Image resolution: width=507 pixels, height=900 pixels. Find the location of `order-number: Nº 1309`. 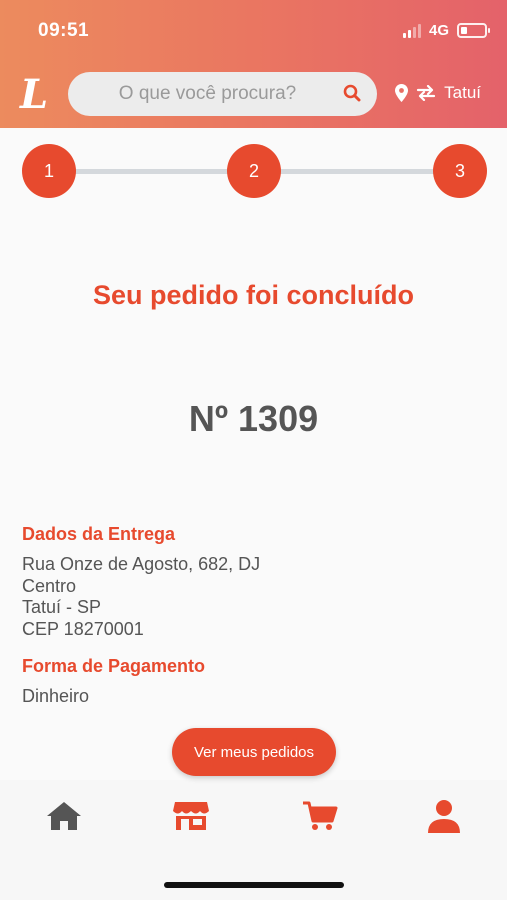

order-number: Nº 1309 is located at coordinates (253, 418).